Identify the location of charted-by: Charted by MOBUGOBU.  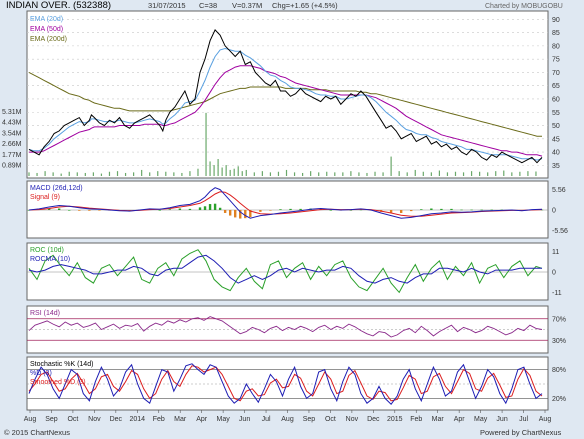
(524, 6).